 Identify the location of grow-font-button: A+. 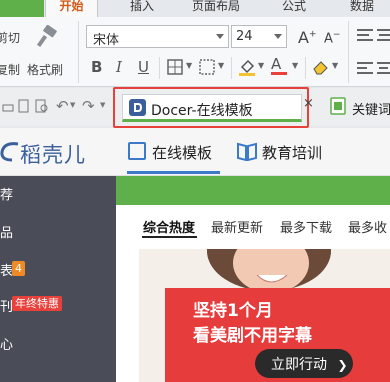
(307, 37).